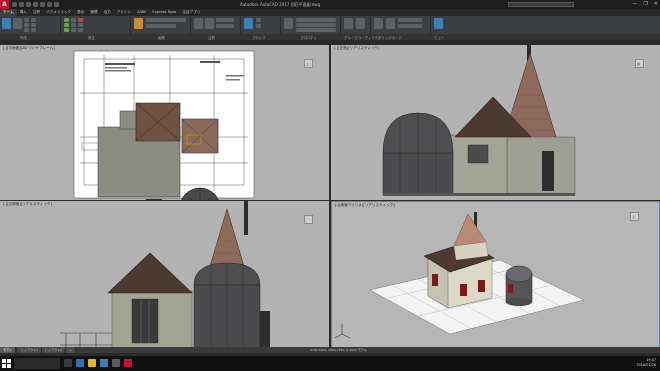 The height and width of the screenshot is (371, 660). Describe the element at coordinates (33, 25) in the screenshot. I see `ellipse-tool-icon` at that location.